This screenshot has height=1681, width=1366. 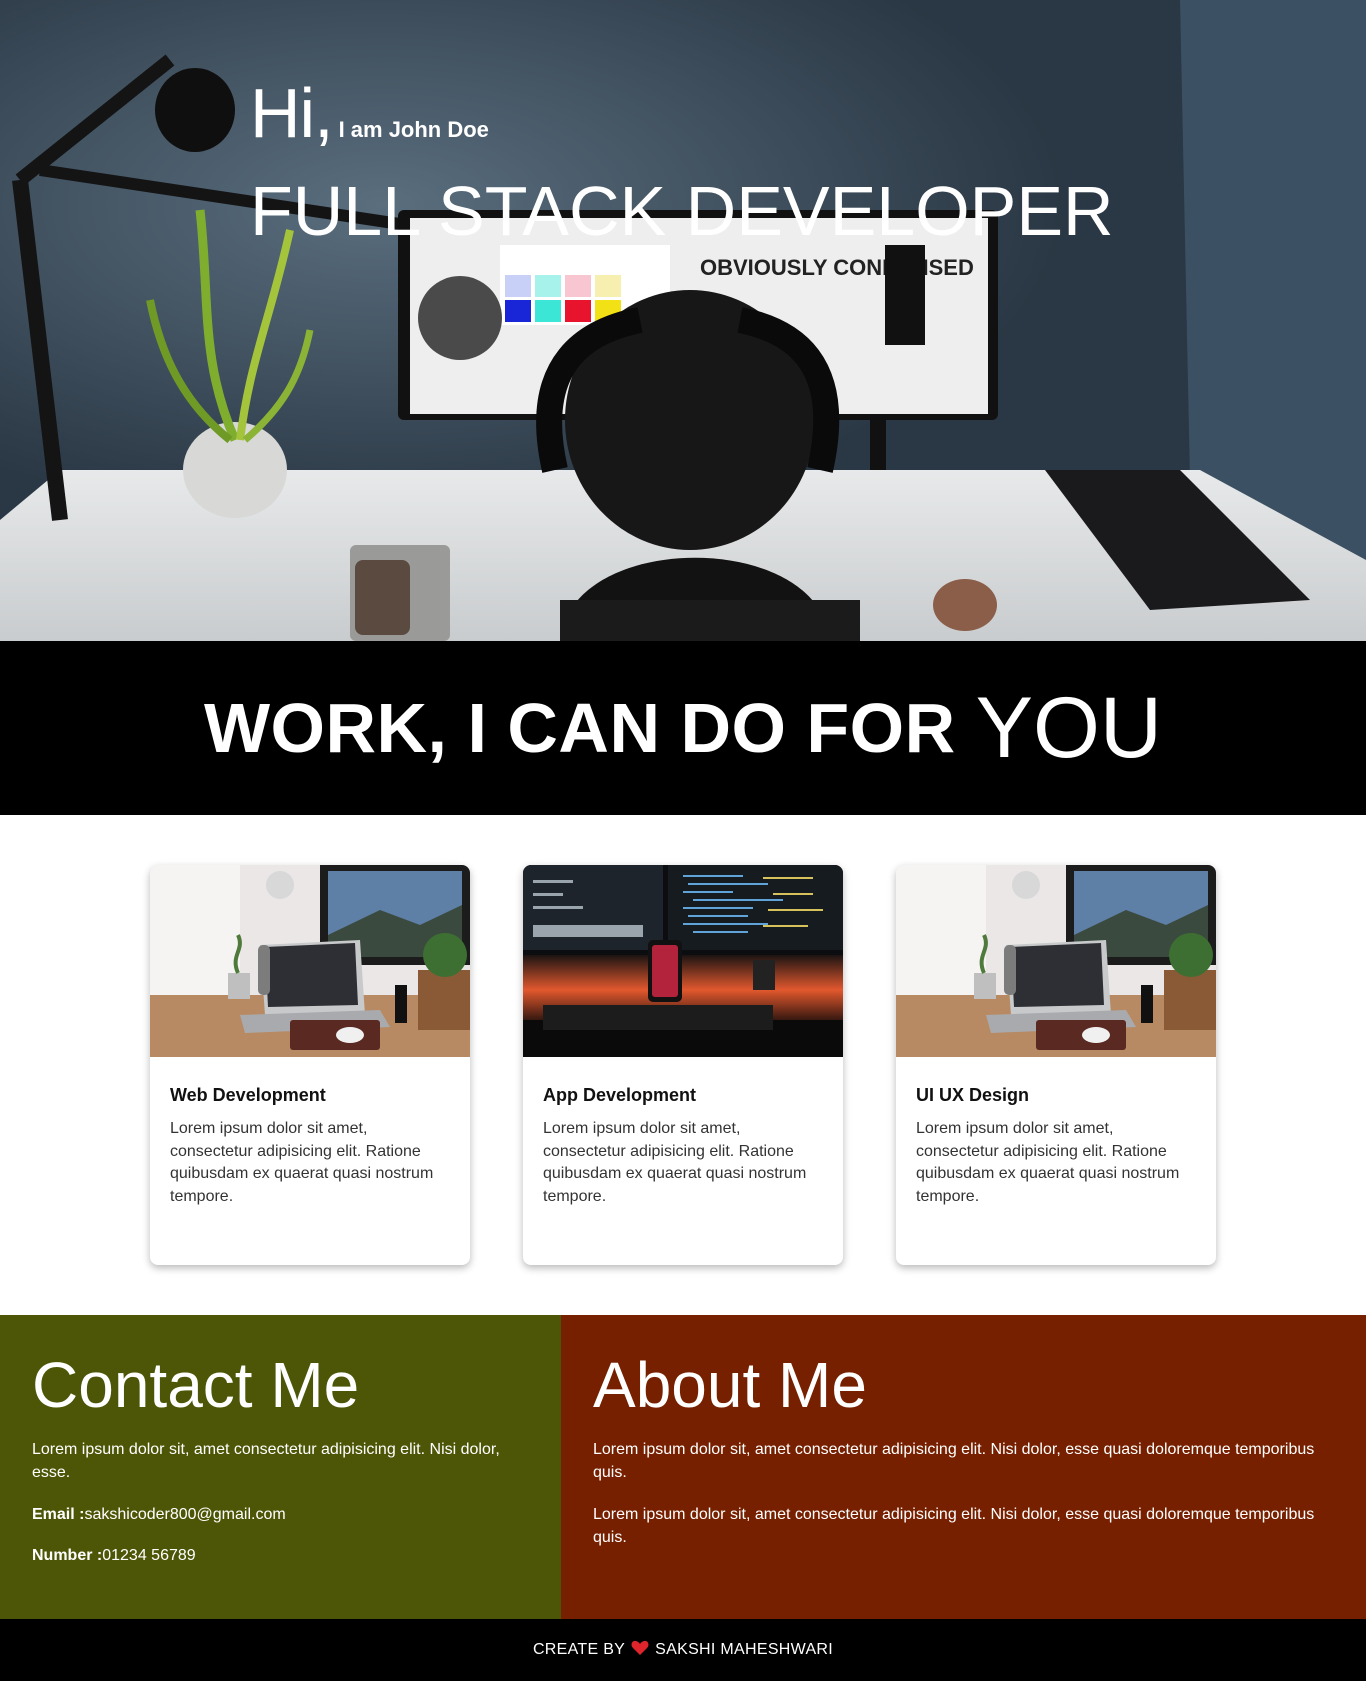 I want to click on monitor-heading: OBVIOUSLY CONDENSED, so click(x=837, y=267).